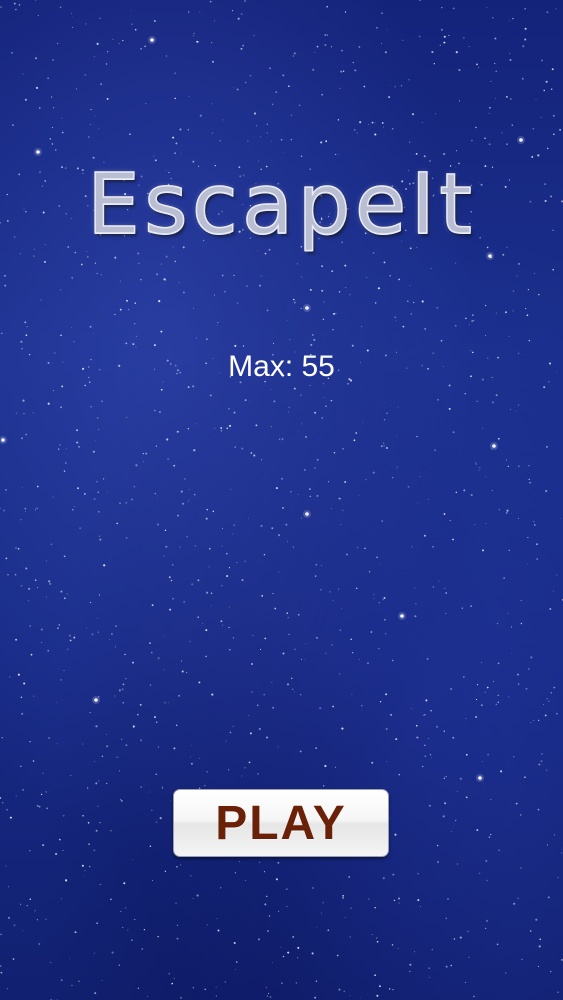 The height and width of the screenshot is (1000, 563). I want to click on play-button: PLAY, so click(281, 823).